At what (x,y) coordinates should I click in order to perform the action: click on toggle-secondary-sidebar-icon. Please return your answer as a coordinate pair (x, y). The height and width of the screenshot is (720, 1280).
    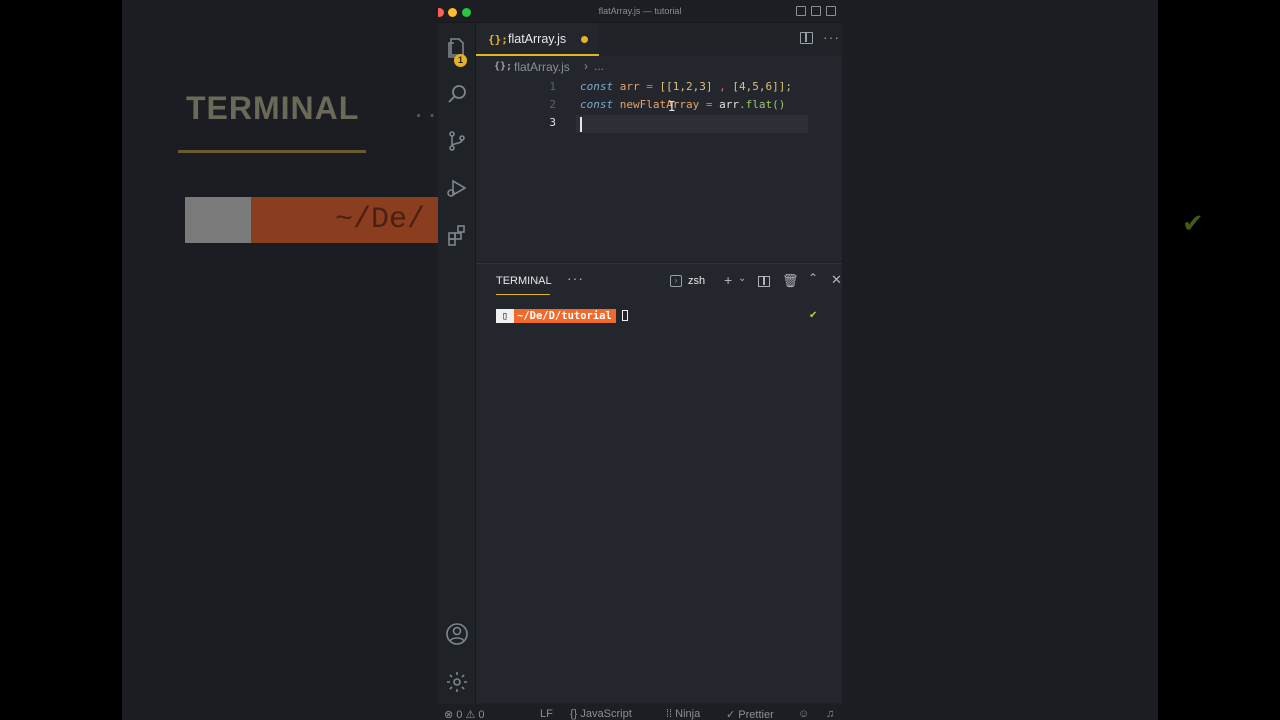
    Looking at the image, I should click on (831, 11).